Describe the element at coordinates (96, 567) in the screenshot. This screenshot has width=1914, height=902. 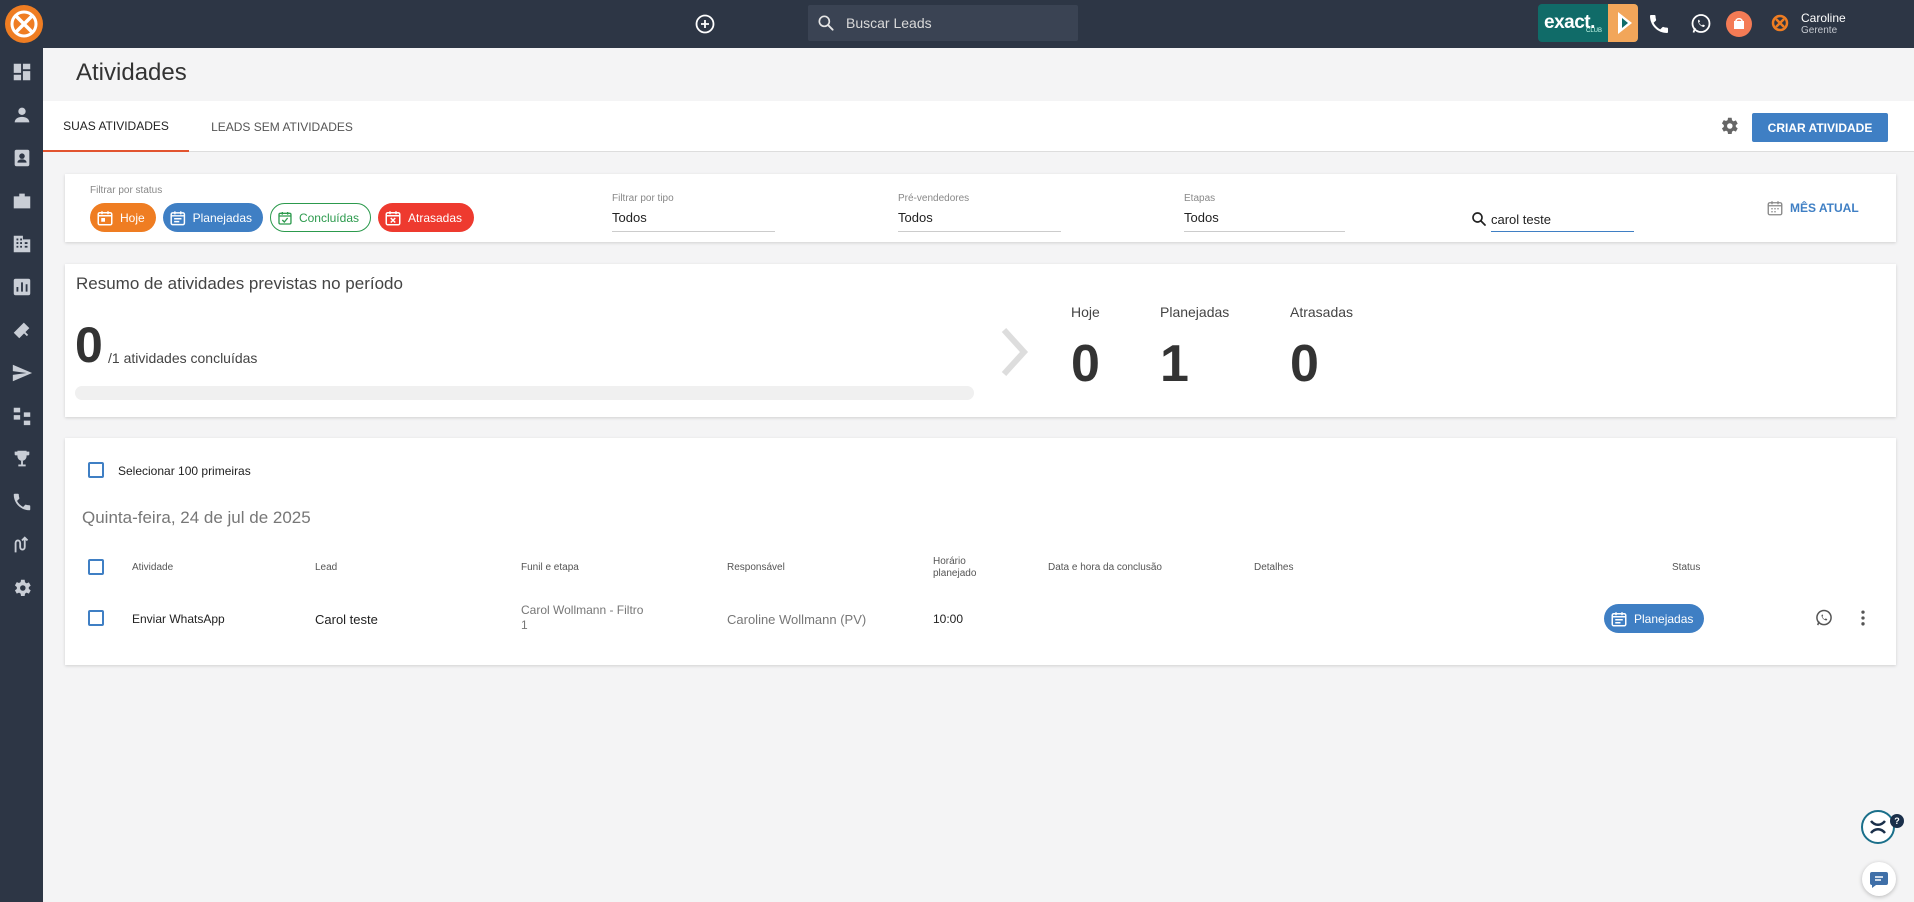
I see `select-all-checkbox` at that location.